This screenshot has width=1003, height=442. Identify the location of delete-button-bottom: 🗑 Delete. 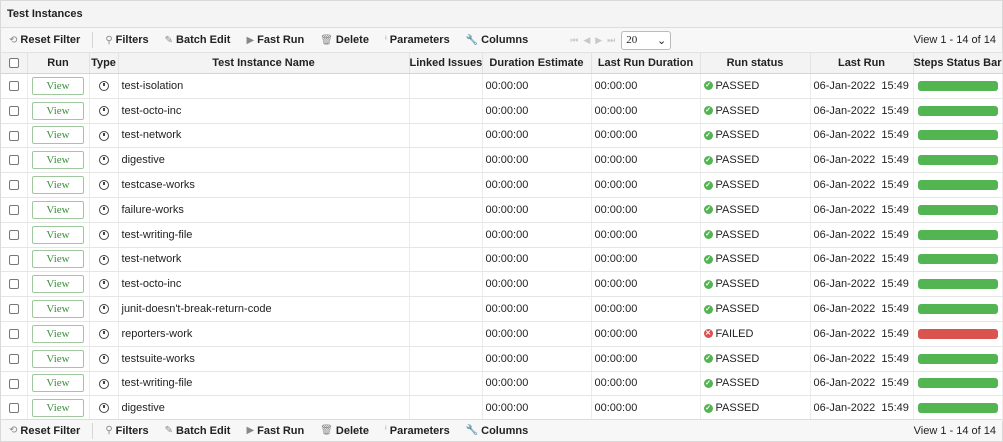
(344, 431).